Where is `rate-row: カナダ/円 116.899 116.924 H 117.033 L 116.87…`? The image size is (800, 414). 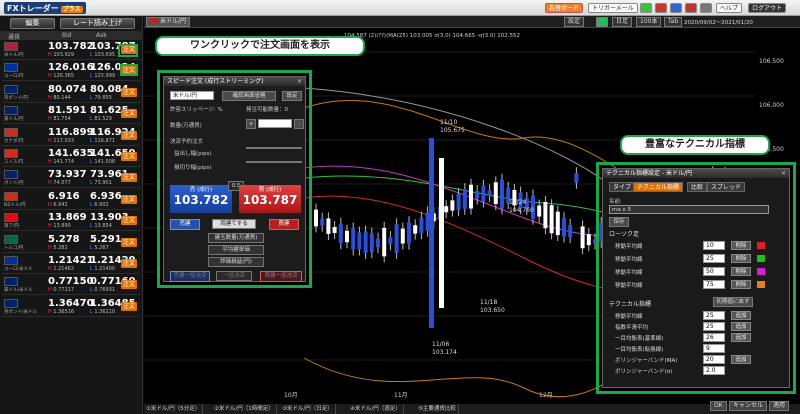 rate-row: カナダ/円 116.899 116.924 H 117.033 L 116.87… is located at coordinates (71, 136).